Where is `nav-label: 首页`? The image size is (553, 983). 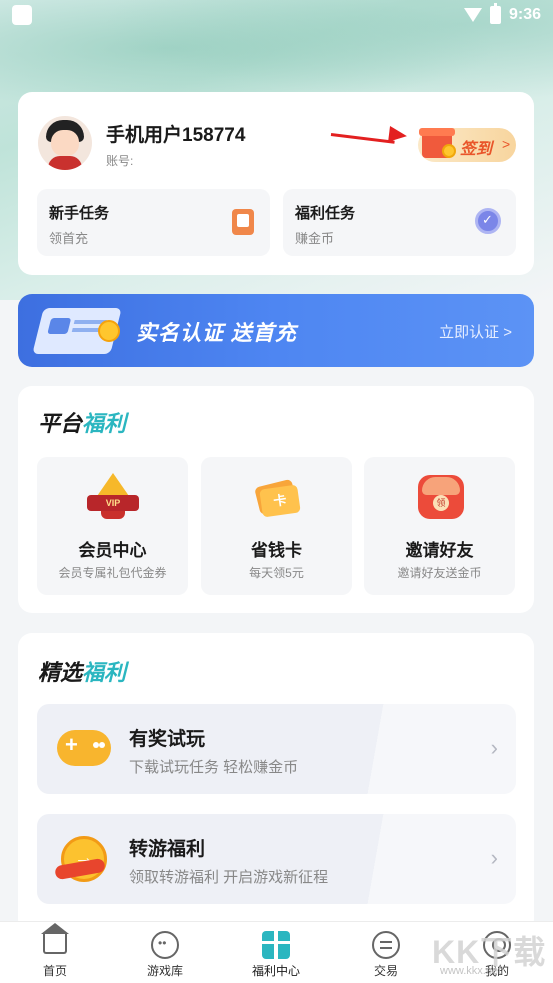
nav-label: 首页 is located at coordinates (54, 971).